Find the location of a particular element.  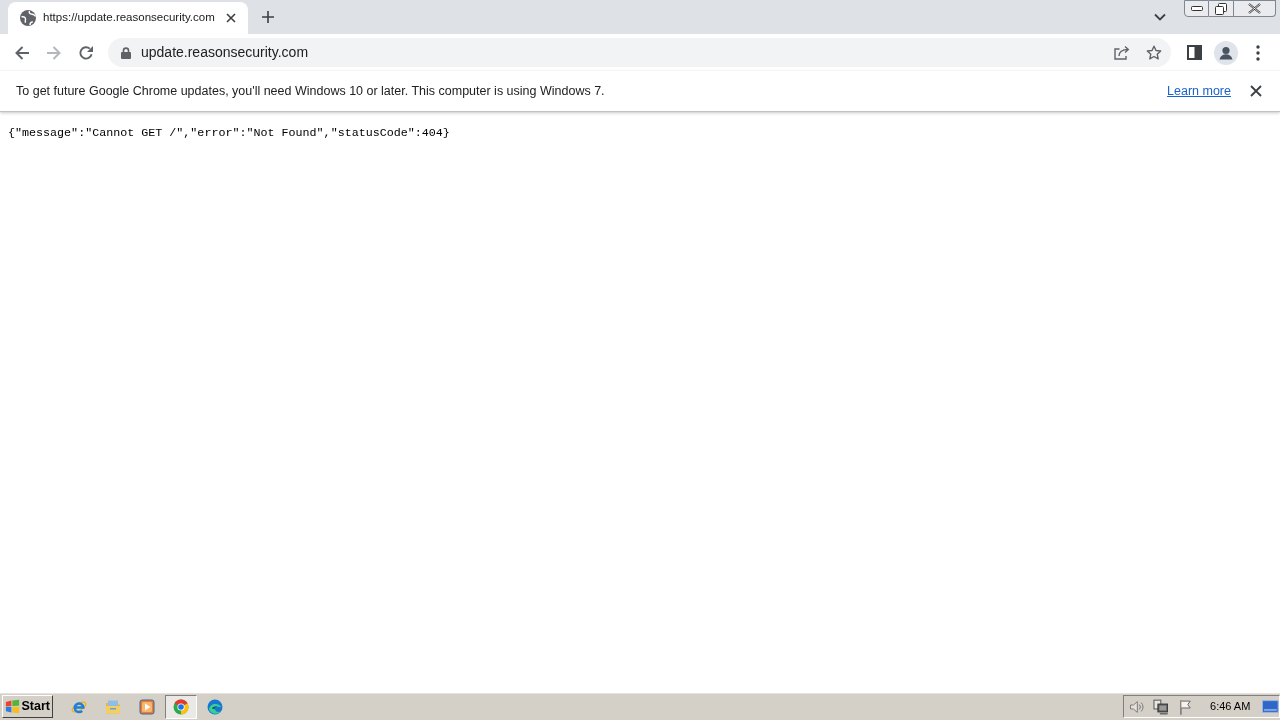

minimize-button is located at coordinates (1196, 8).